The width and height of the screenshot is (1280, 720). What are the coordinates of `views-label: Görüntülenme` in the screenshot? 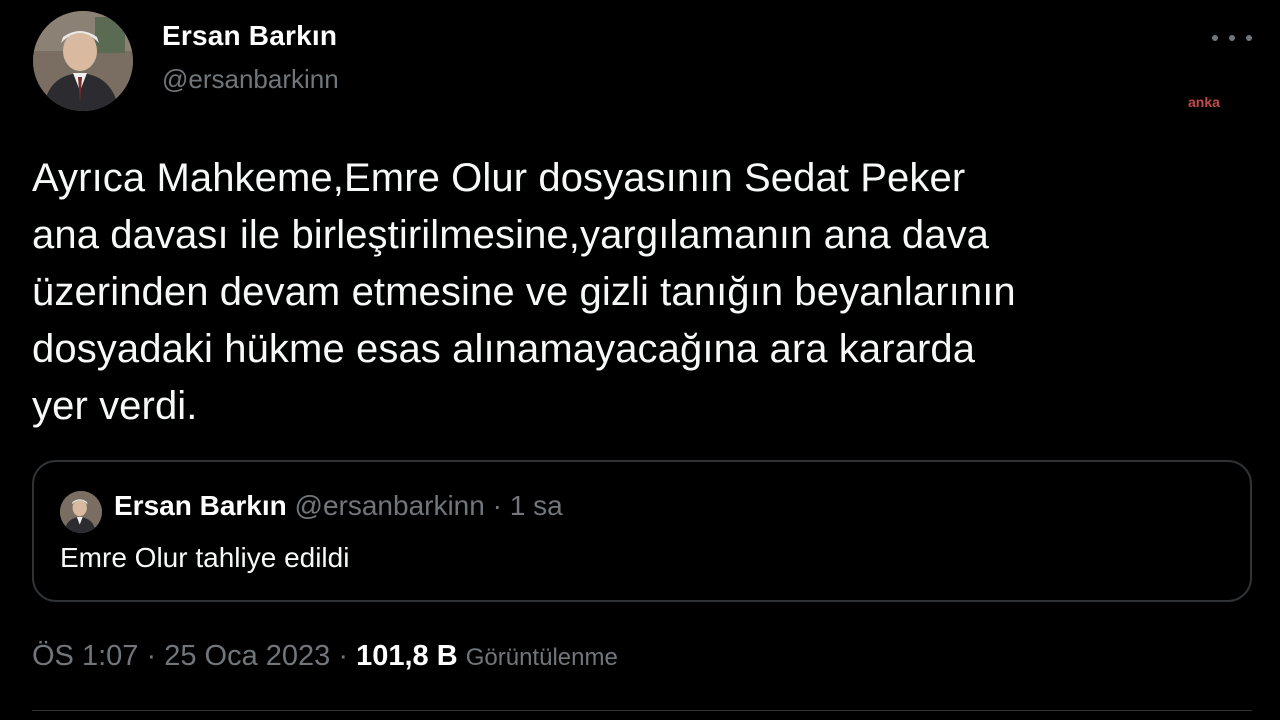 It's located at (541, 657).